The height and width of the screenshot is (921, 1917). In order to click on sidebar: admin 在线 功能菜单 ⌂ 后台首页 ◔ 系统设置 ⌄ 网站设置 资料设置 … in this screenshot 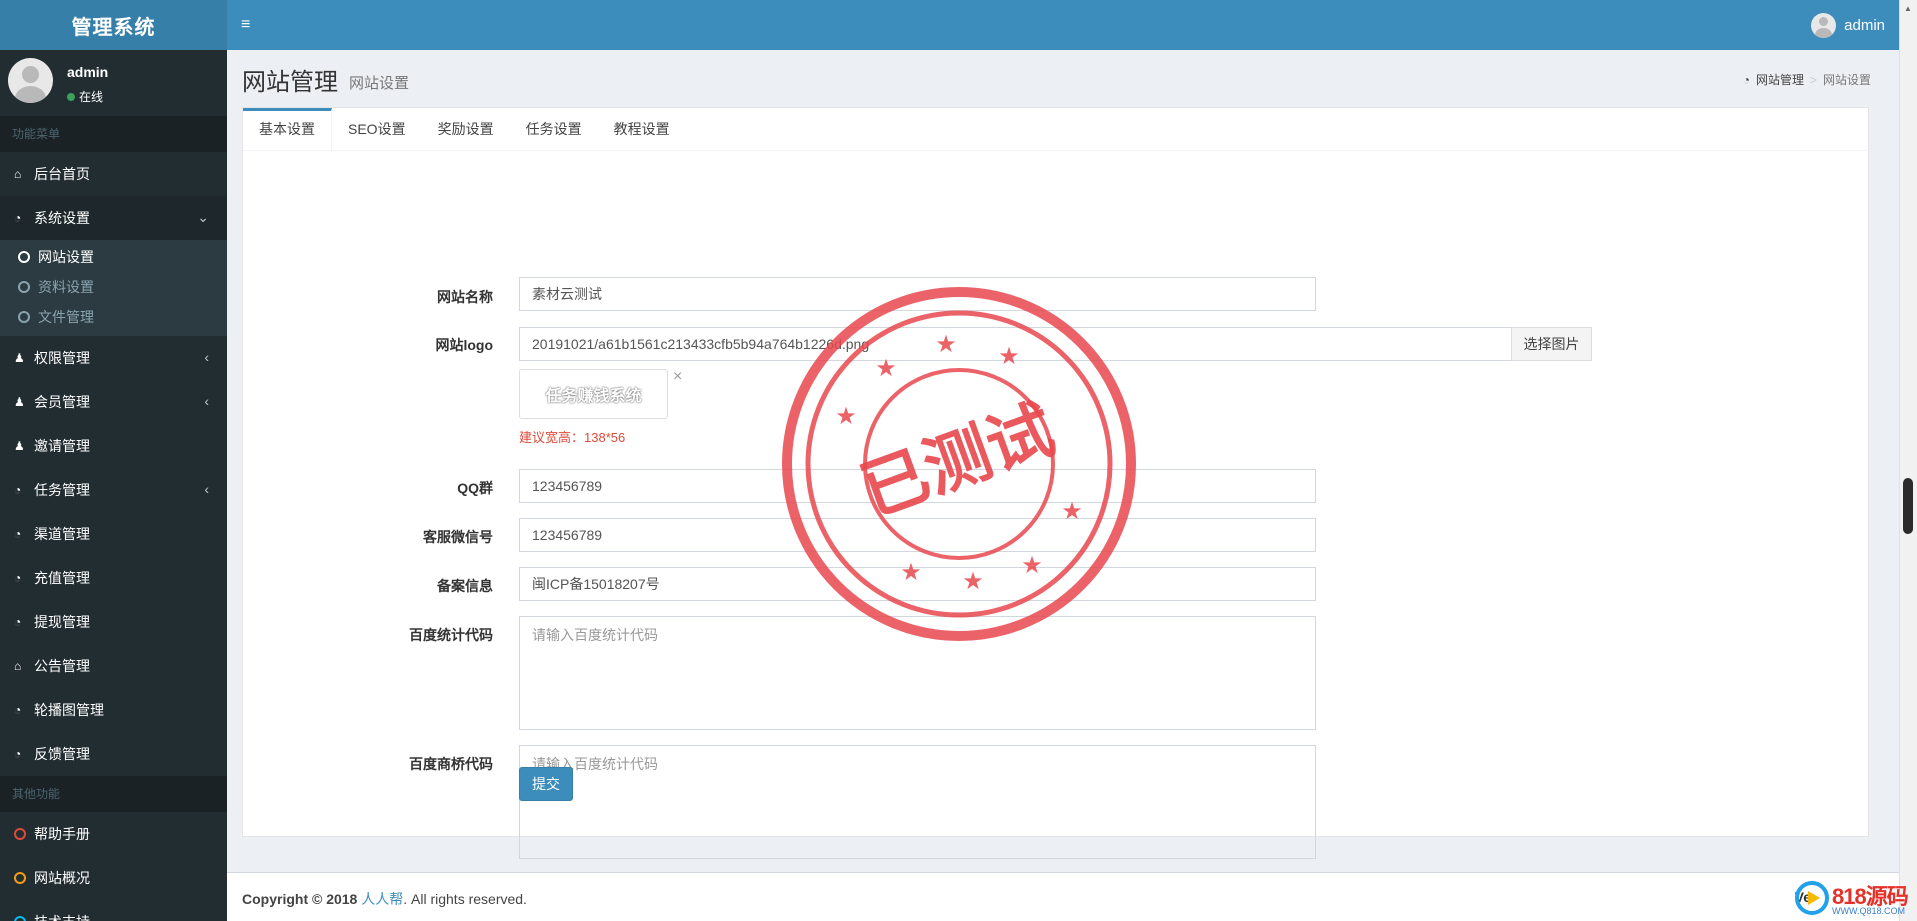, I will do `click(113, 485)`.